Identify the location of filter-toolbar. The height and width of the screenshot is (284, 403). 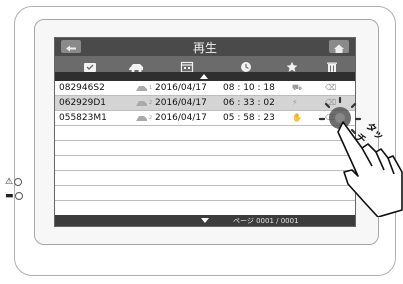
(205, 64).